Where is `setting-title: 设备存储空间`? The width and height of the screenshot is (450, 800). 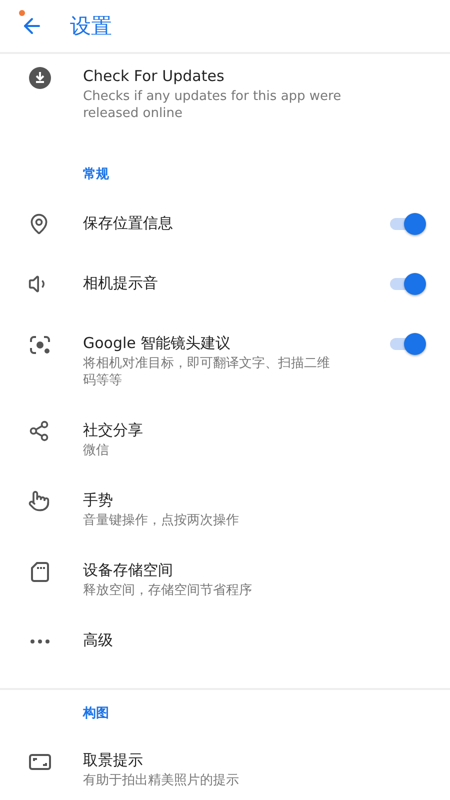
setting-title: 设备存储空间 is located at coordinates (254, 570).